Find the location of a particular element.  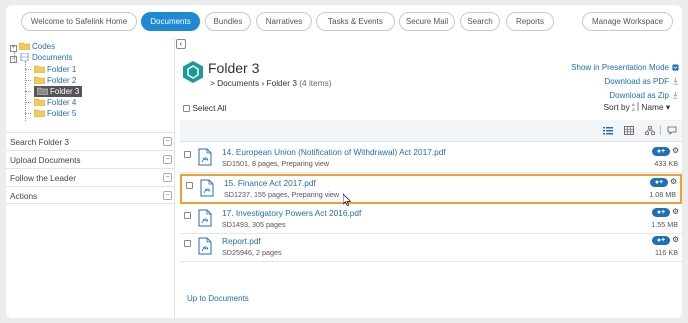

presentation-mode-link: Show in Presentation Mode is located at coordinates (625, 67).